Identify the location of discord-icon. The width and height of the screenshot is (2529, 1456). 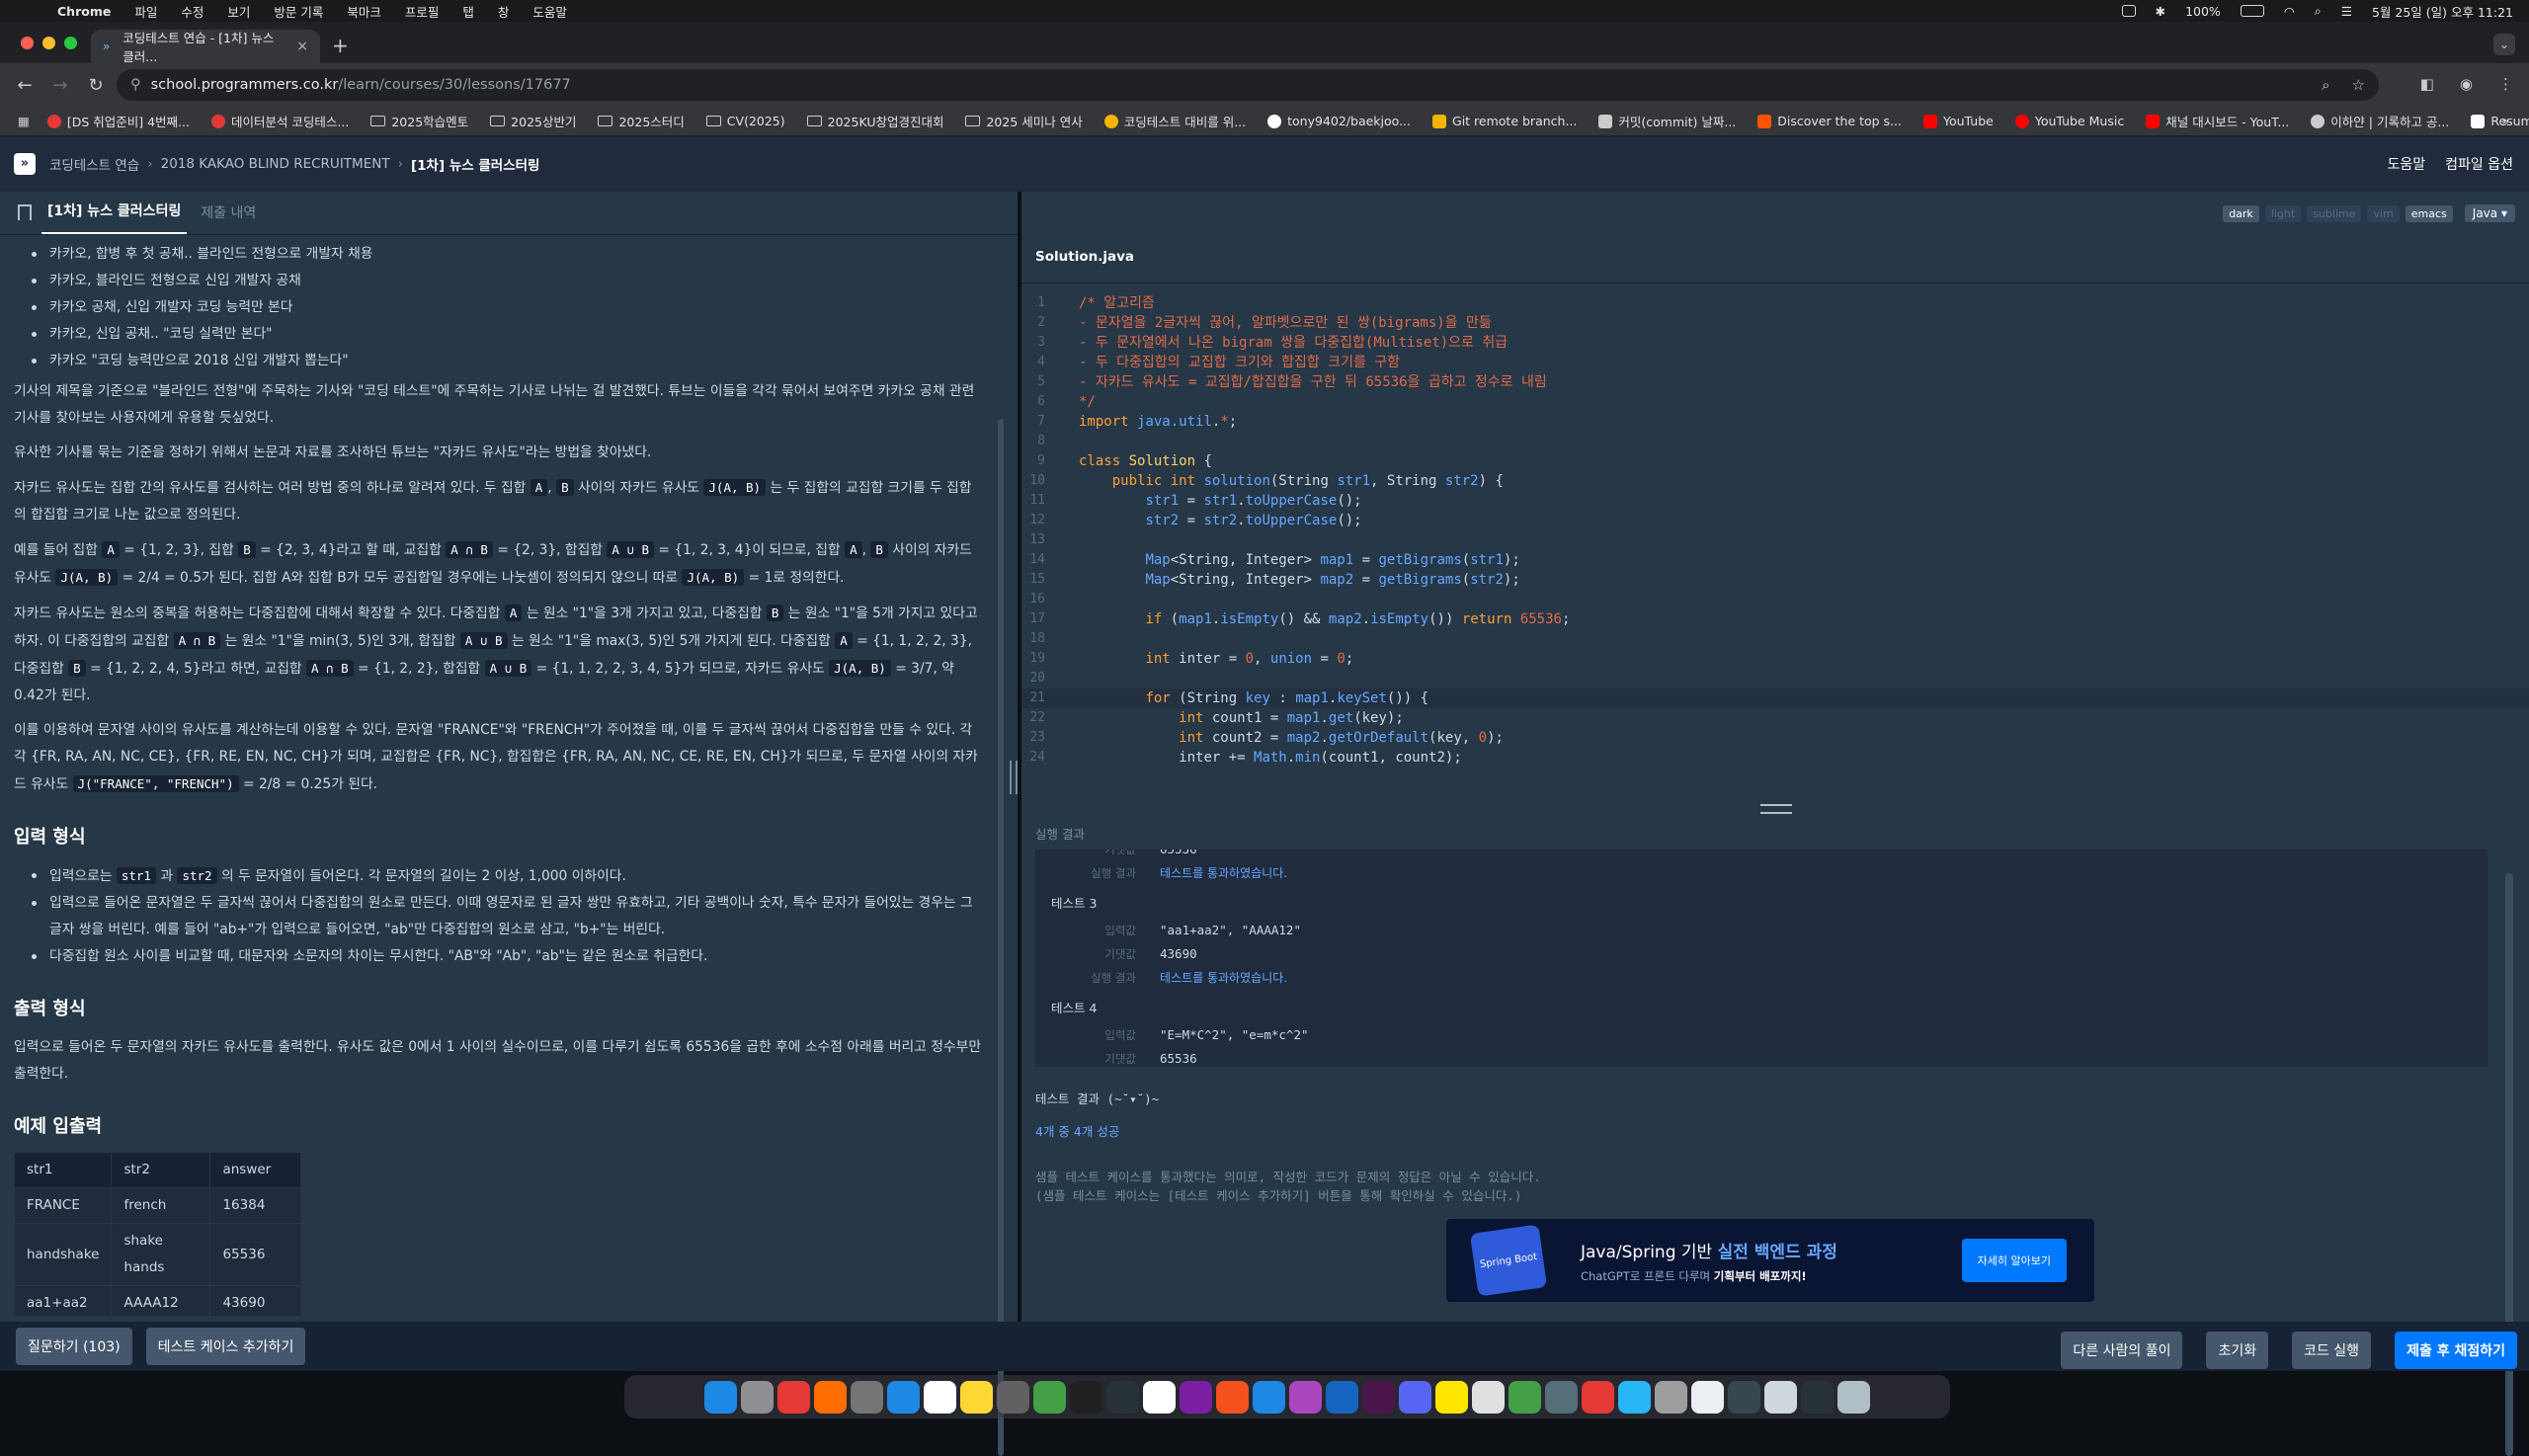
(1415, 1397).